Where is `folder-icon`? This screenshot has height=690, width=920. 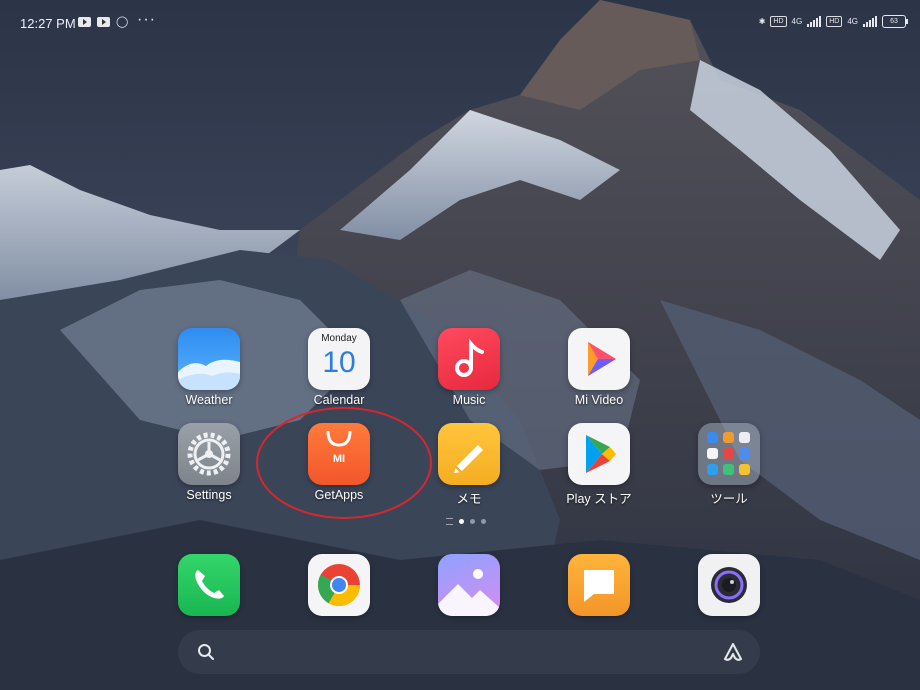
folder-icon is located at coordinates (729, 454).